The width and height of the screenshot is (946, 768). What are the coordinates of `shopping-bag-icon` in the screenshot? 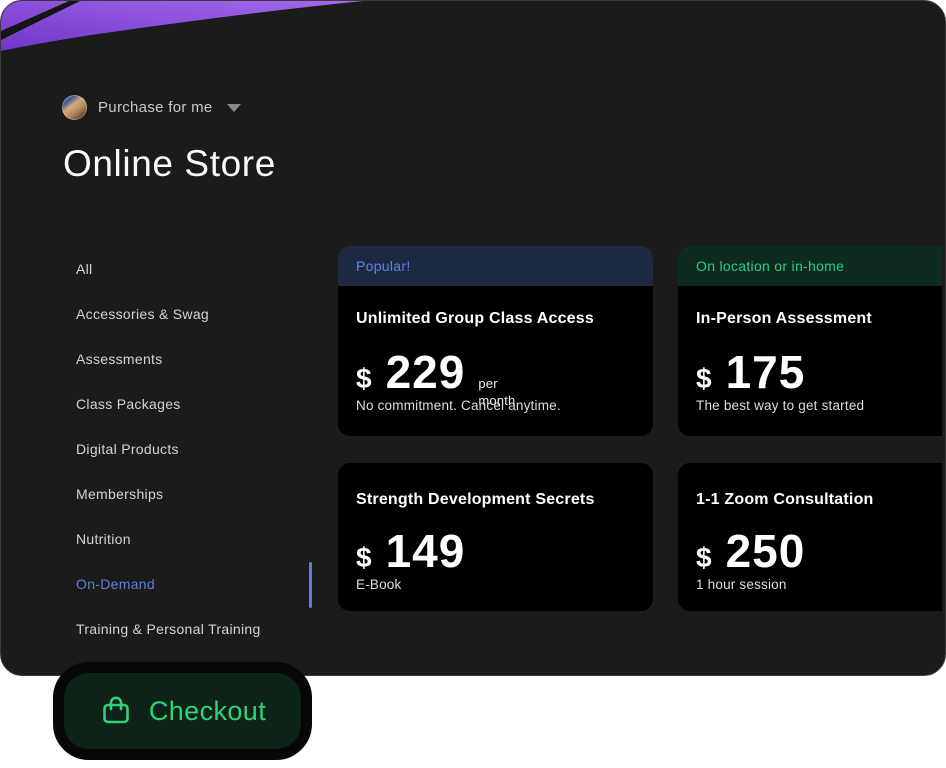 It's located at (116, 710).